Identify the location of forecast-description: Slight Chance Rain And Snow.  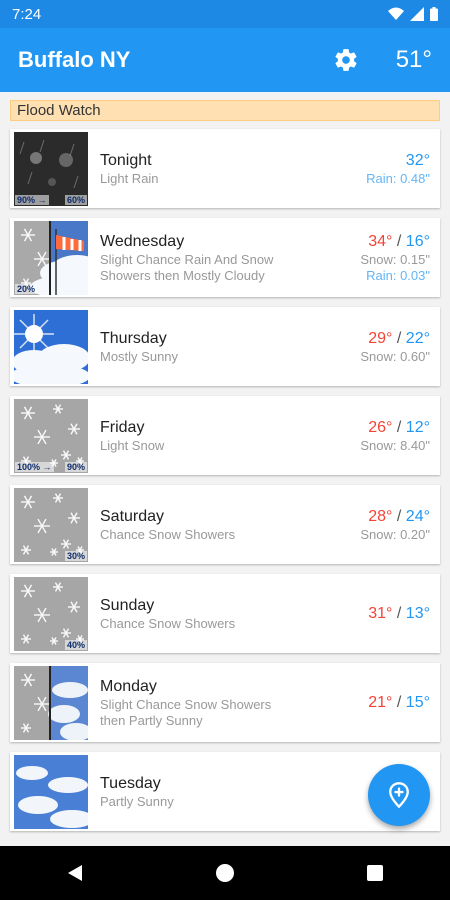
(187, 259).